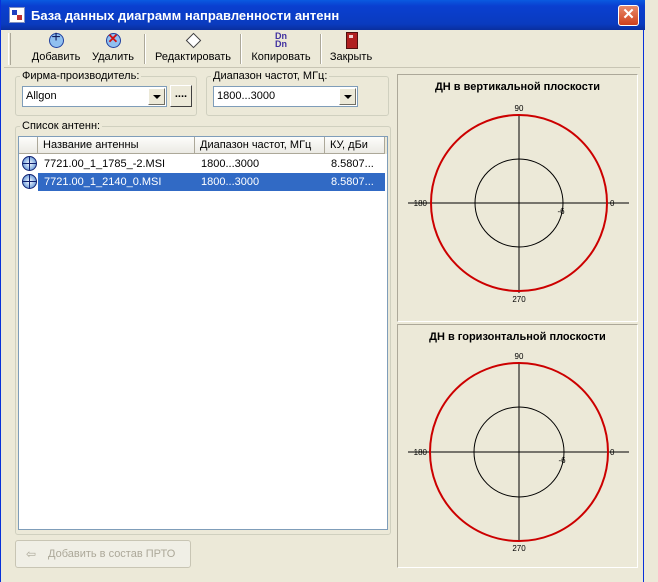 The width and height of the screenshot is (658, 582). I want to click on copy-icon: Dn Dn, so click(281, 40).